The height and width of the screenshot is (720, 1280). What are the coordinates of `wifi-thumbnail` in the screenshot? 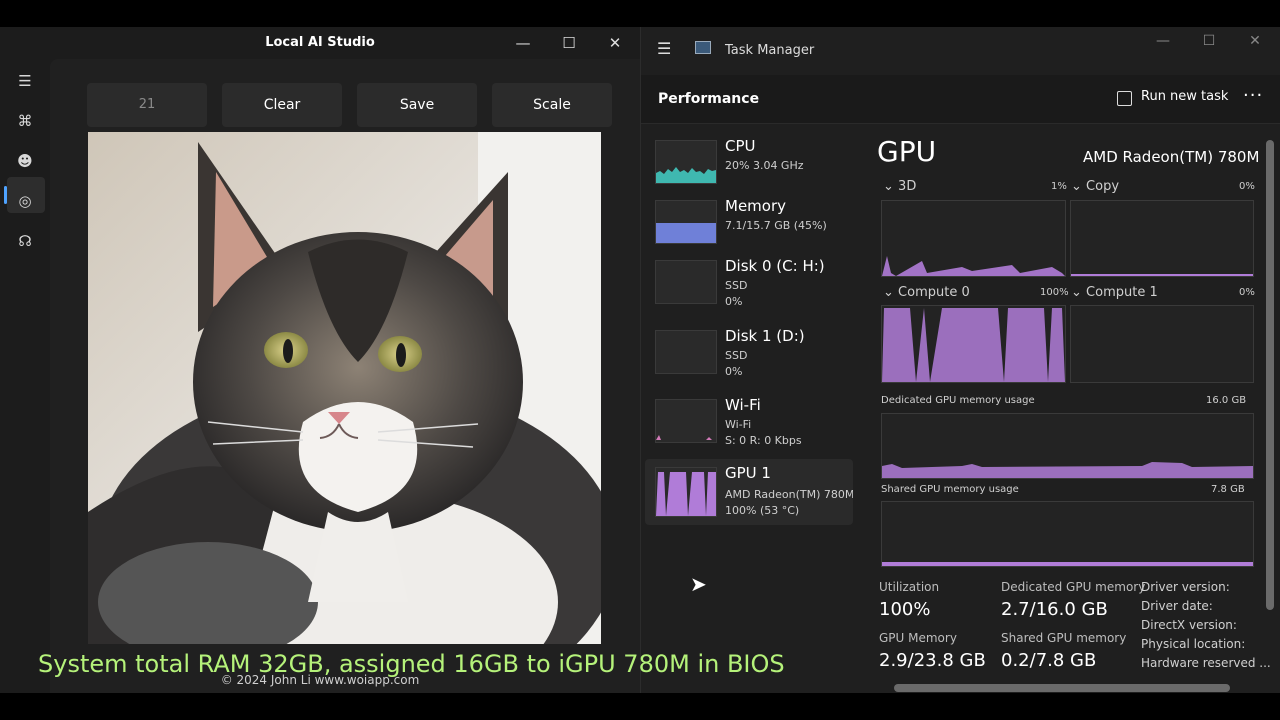 It's located at (686, 421).